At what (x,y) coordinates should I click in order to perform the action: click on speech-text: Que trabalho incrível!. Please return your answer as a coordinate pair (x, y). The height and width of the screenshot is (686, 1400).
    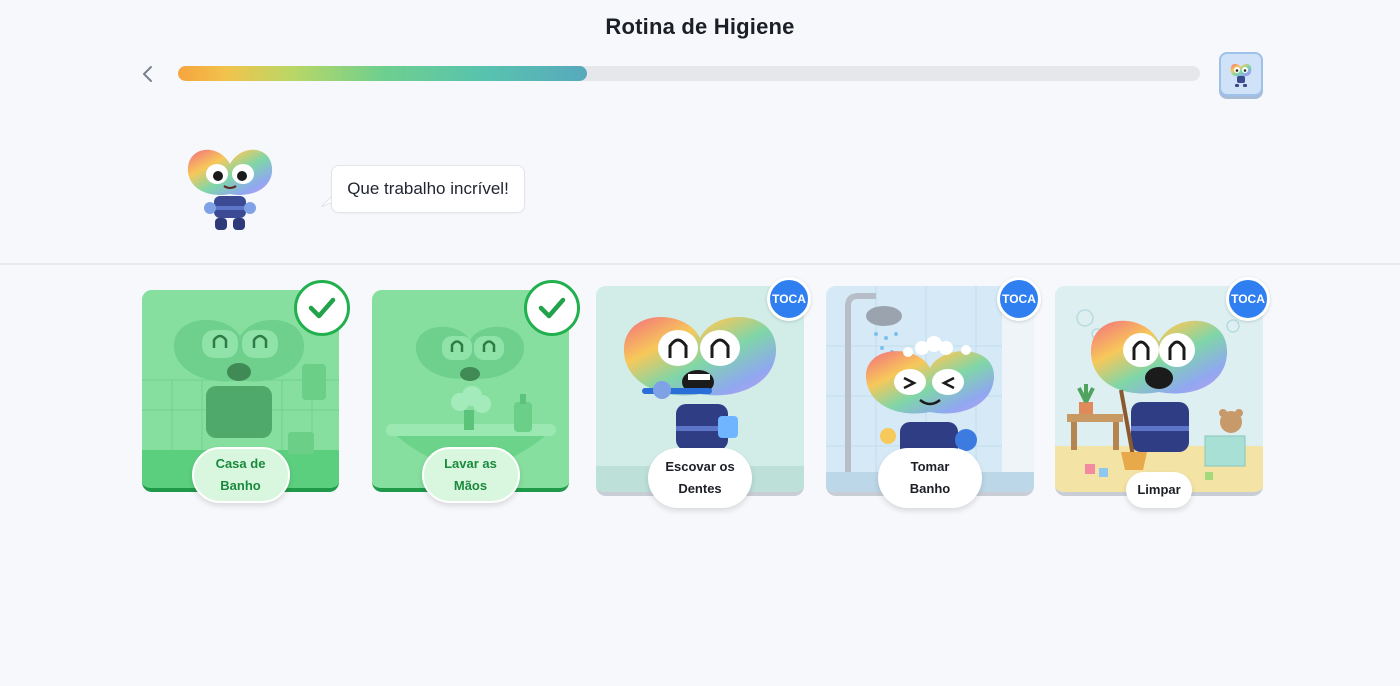
    Looking at the image, I should click on (428, 188).